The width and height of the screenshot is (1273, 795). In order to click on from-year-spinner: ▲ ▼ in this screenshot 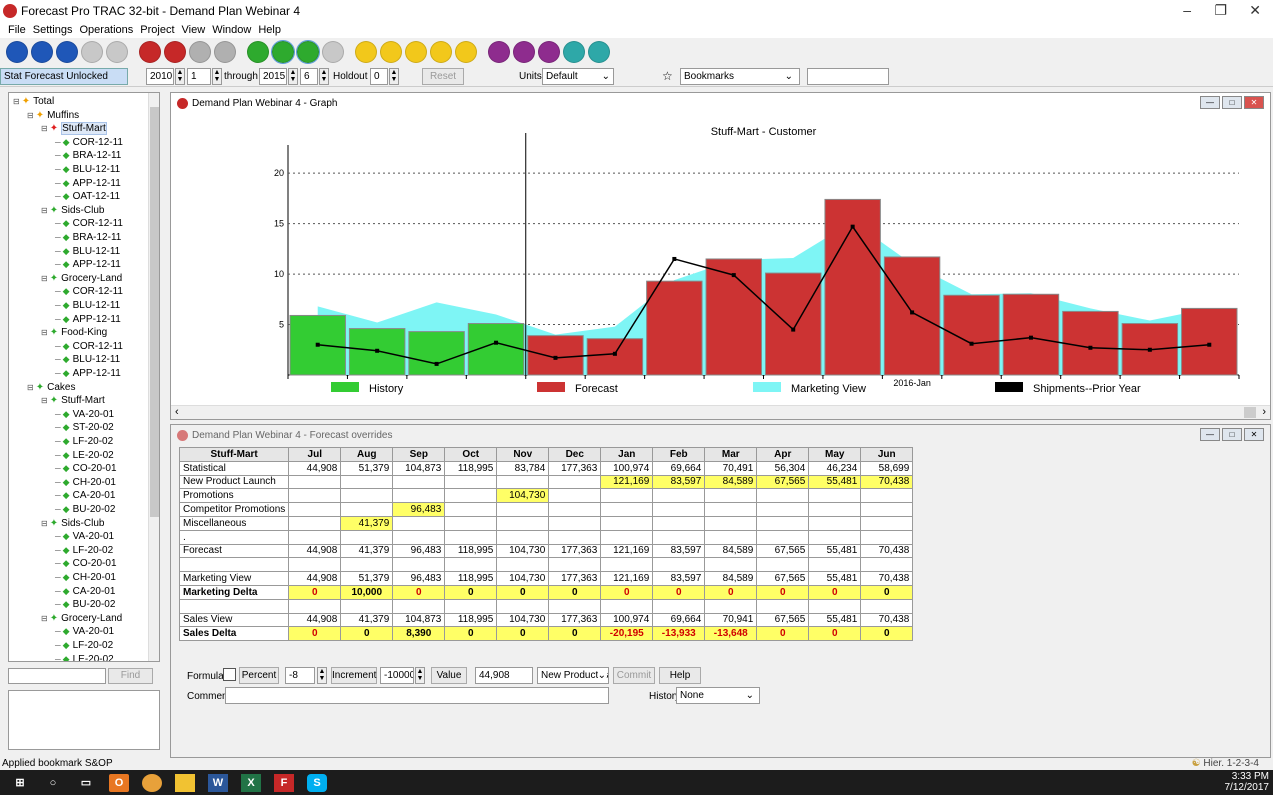, I will do `click(180, 76)`.